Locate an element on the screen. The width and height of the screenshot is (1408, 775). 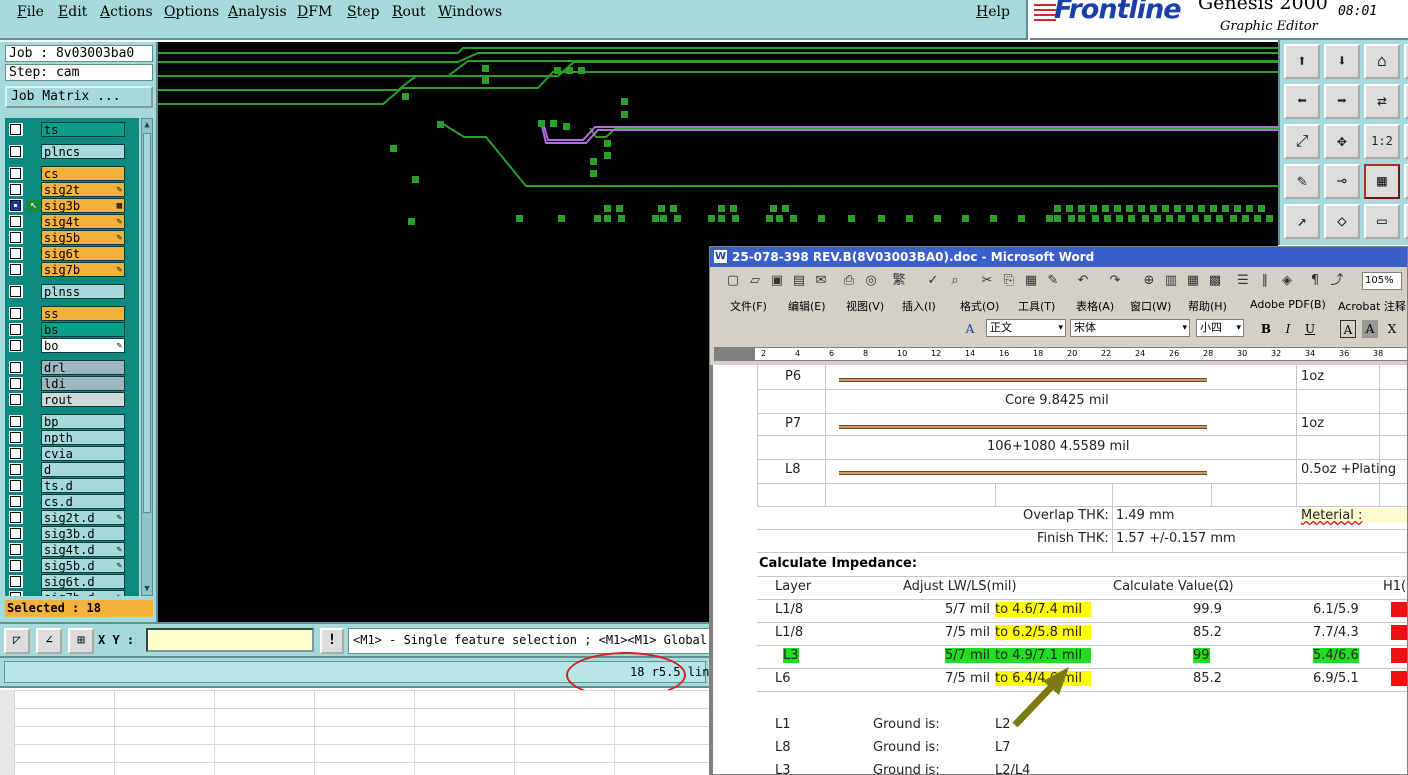
extra-icon: ▣ is located at coordinates (1406, 221).